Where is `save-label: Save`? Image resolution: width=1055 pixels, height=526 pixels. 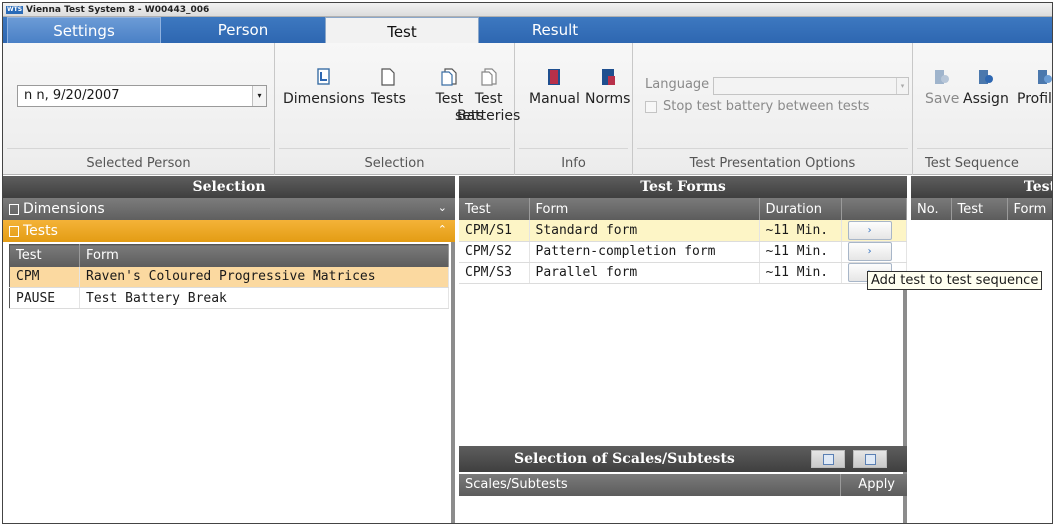 save-label: Save is located at coordinates (942, 99).